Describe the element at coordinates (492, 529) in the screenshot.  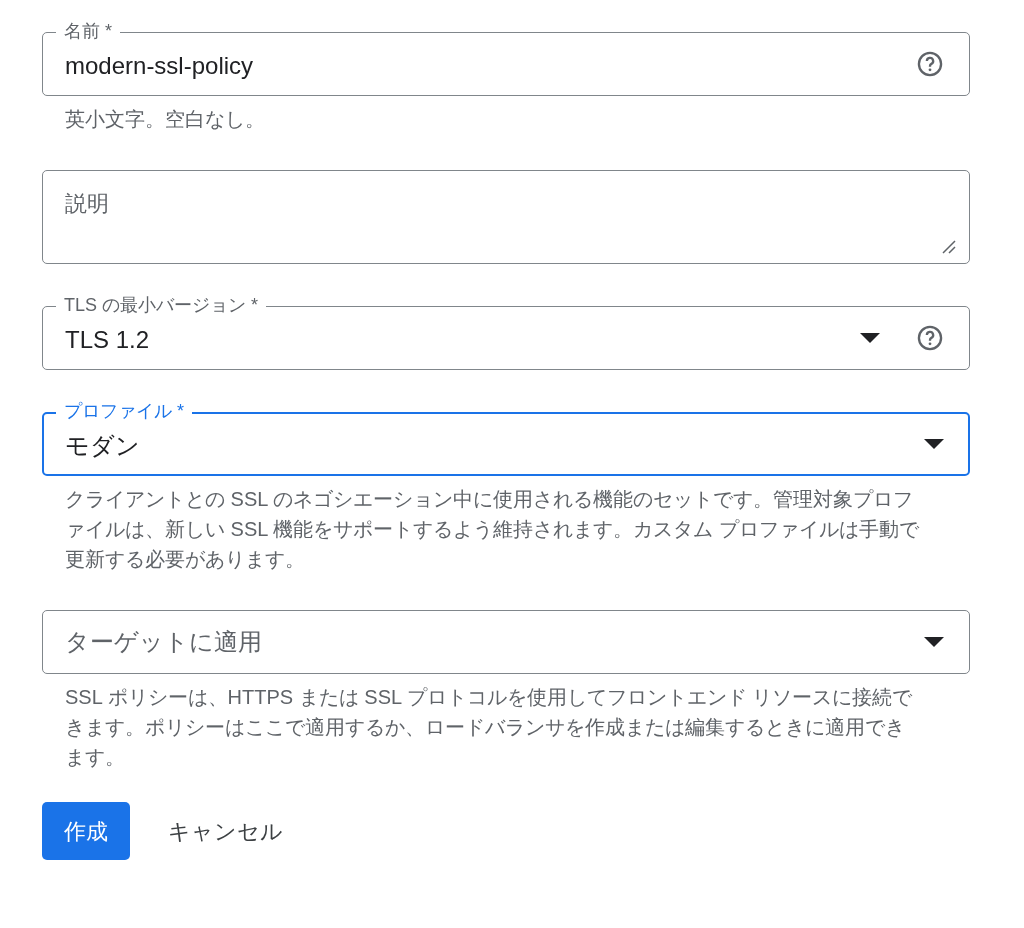
I see `helper-text: クライアントとの SSL のネゴシエーション中に使用される機能のセットです。管理対象プロファイルは、新しい SSL 機能をサポートするよう維持されます。カスタム プロファイルは手動で更新する必要があります。` at that location.